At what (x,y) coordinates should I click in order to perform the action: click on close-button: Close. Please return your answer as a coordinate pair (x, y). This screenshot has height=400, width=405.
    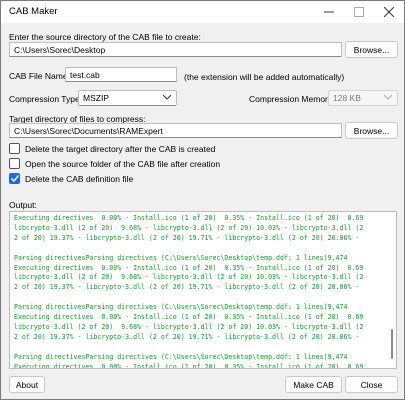
    Looking at the image, I should click on (371, 384).